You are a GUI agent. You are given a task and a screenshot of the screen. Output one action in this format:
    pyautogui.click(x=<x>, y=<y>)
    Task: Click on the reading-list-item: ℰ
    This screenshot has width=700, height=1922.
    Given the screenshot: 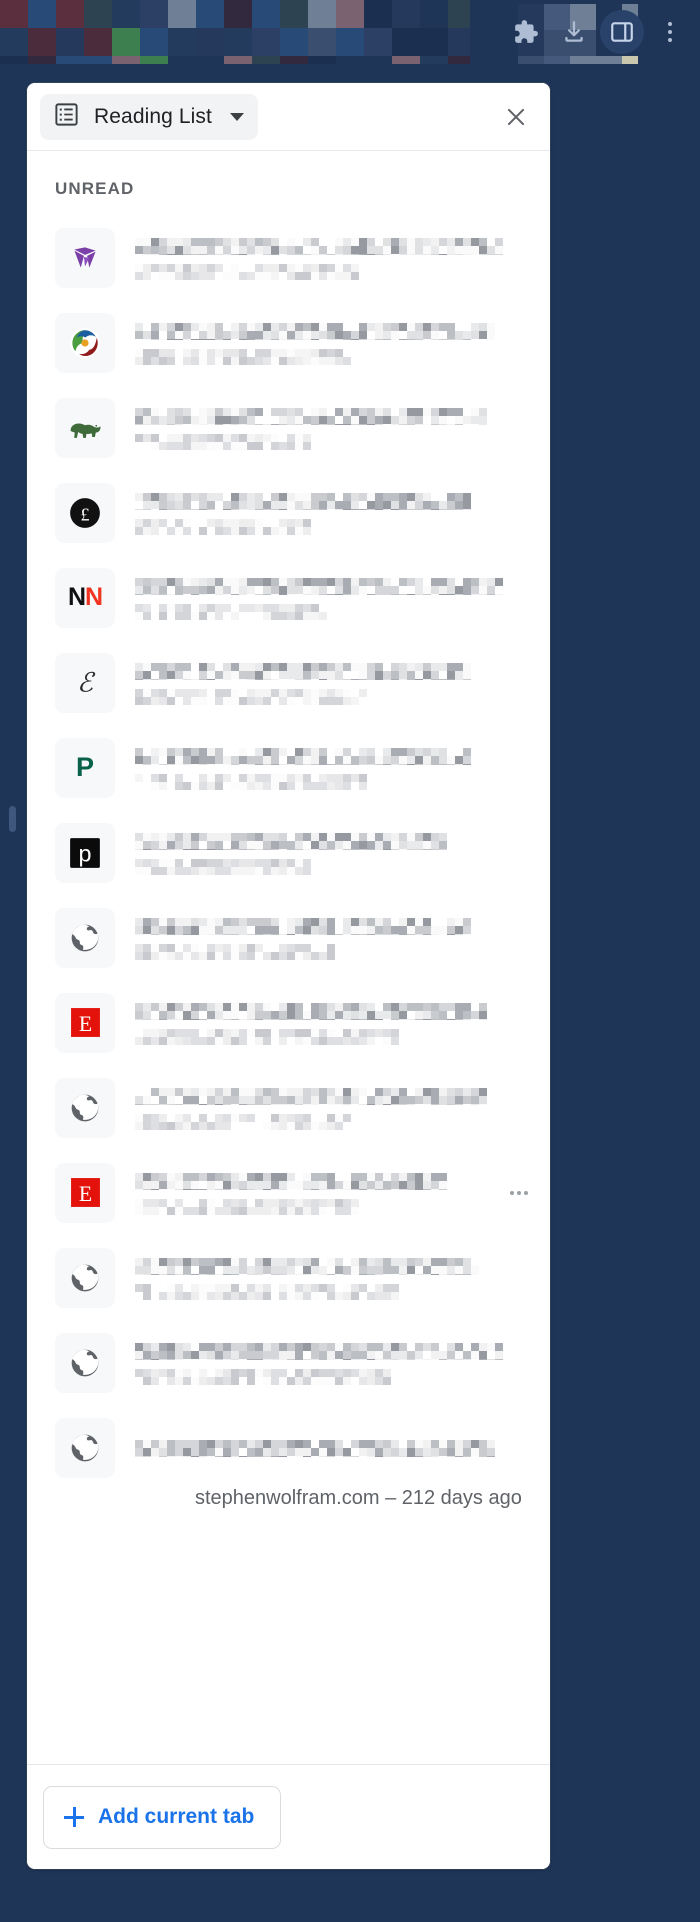 What is the action you would take?
    pyautogui.click(x=288, y=682)
    